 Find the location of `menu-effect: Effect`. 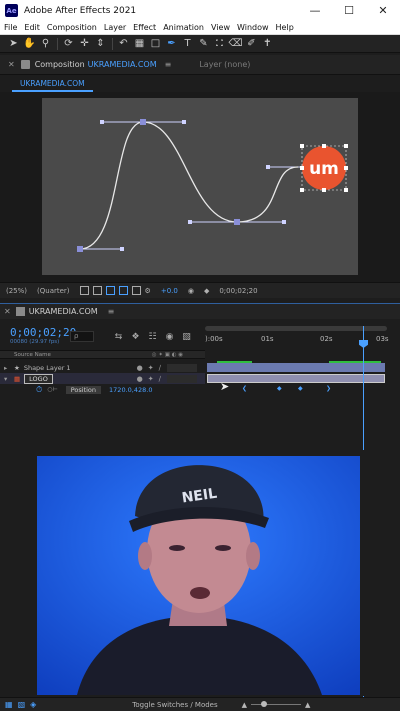

menu-effect: Effect is located at coordinates (144, 27).